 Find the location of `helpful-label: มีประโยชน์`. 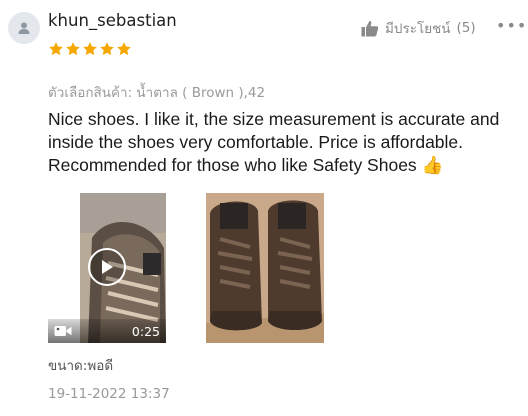

helpful-label: มีประโยชน์ is located at coordinates (418, 29).